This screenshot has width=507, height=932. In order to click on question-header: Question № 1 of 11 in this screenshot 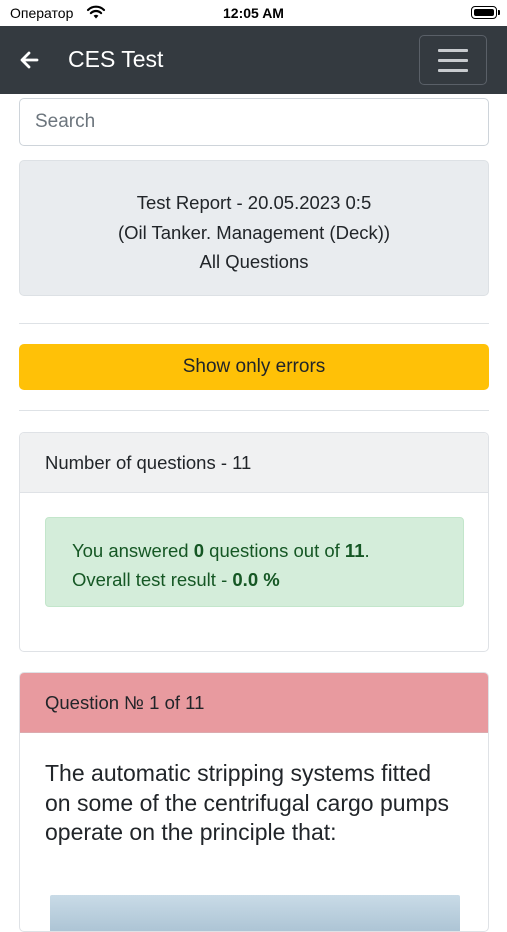, I will do `click(254, 703)`.